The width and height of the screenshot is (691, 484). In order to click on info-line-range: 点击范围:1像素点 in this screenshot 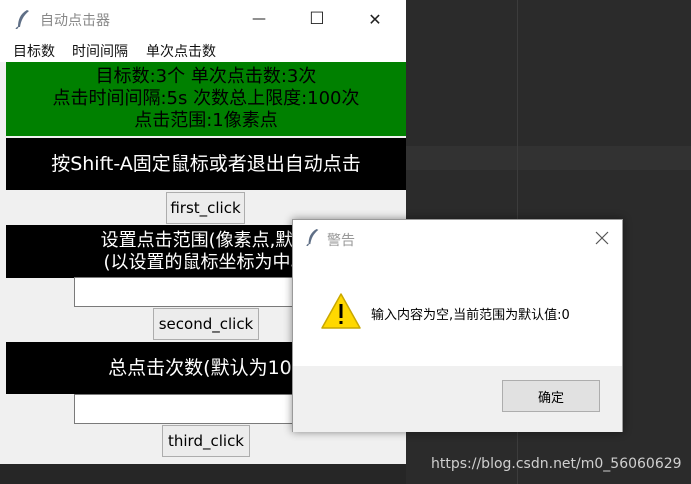, I will do `click(206, 120)`.